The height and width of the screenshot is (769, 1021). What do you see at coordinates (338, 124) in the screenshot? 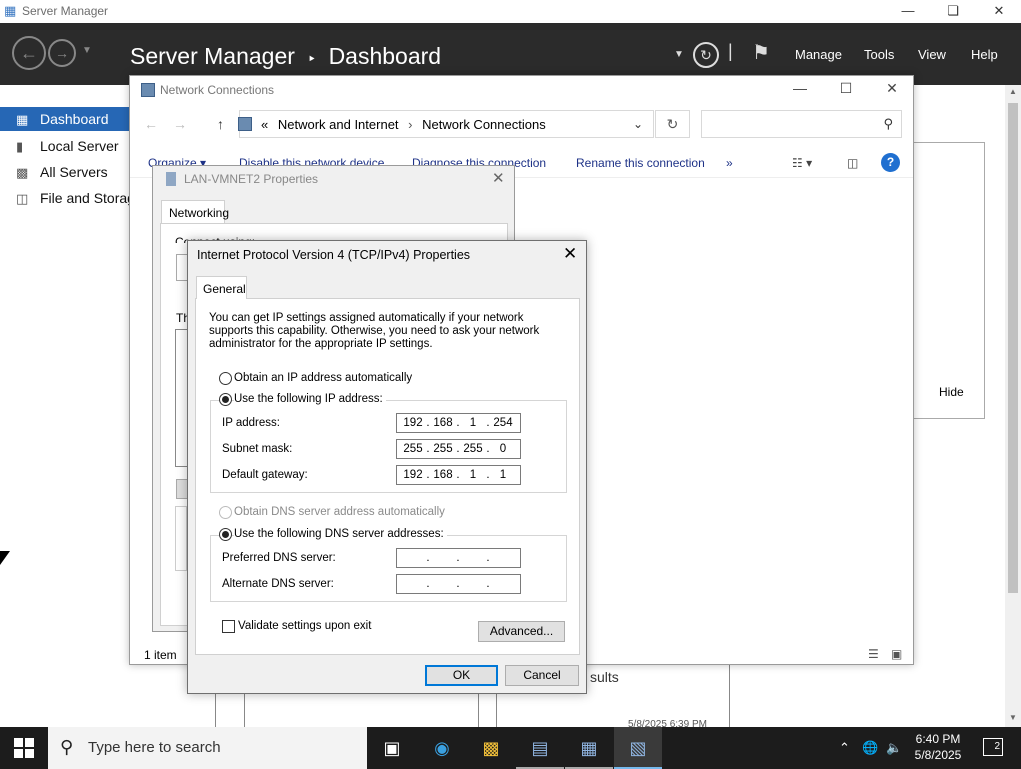
I see `address-crumb-network-internet: Network and Internet` at bounding box center [338, 124].